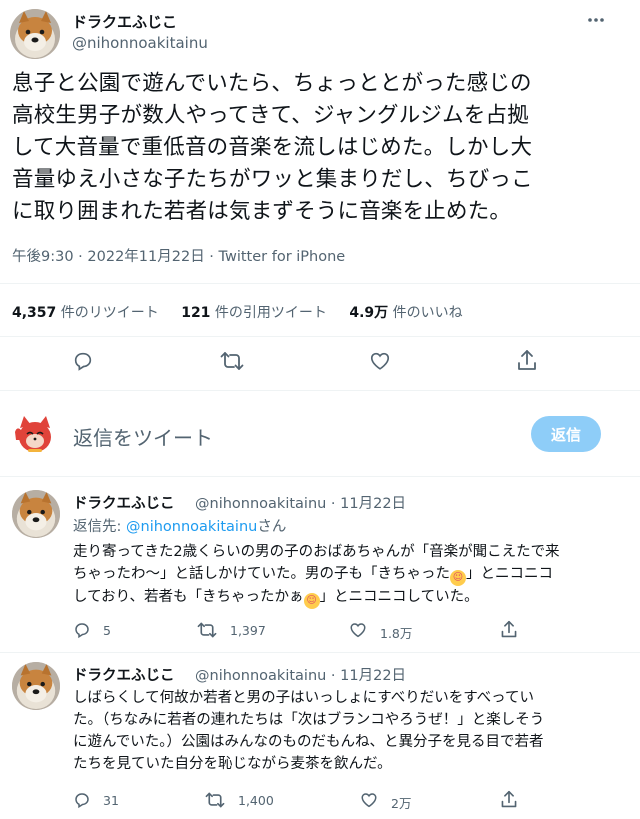  Describe the element at coordinates (270, 115) in the screenshot. I see `tweet-text-line: 高校生男子が数人やってきて、ジャングルジムを占拠` at that location.